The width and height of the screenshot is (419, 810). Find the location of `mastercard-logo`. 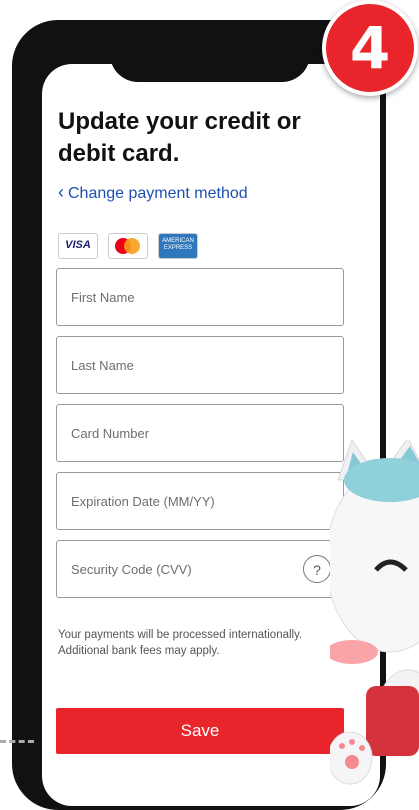

mastercard-logo is located at coordinates (128, 246).